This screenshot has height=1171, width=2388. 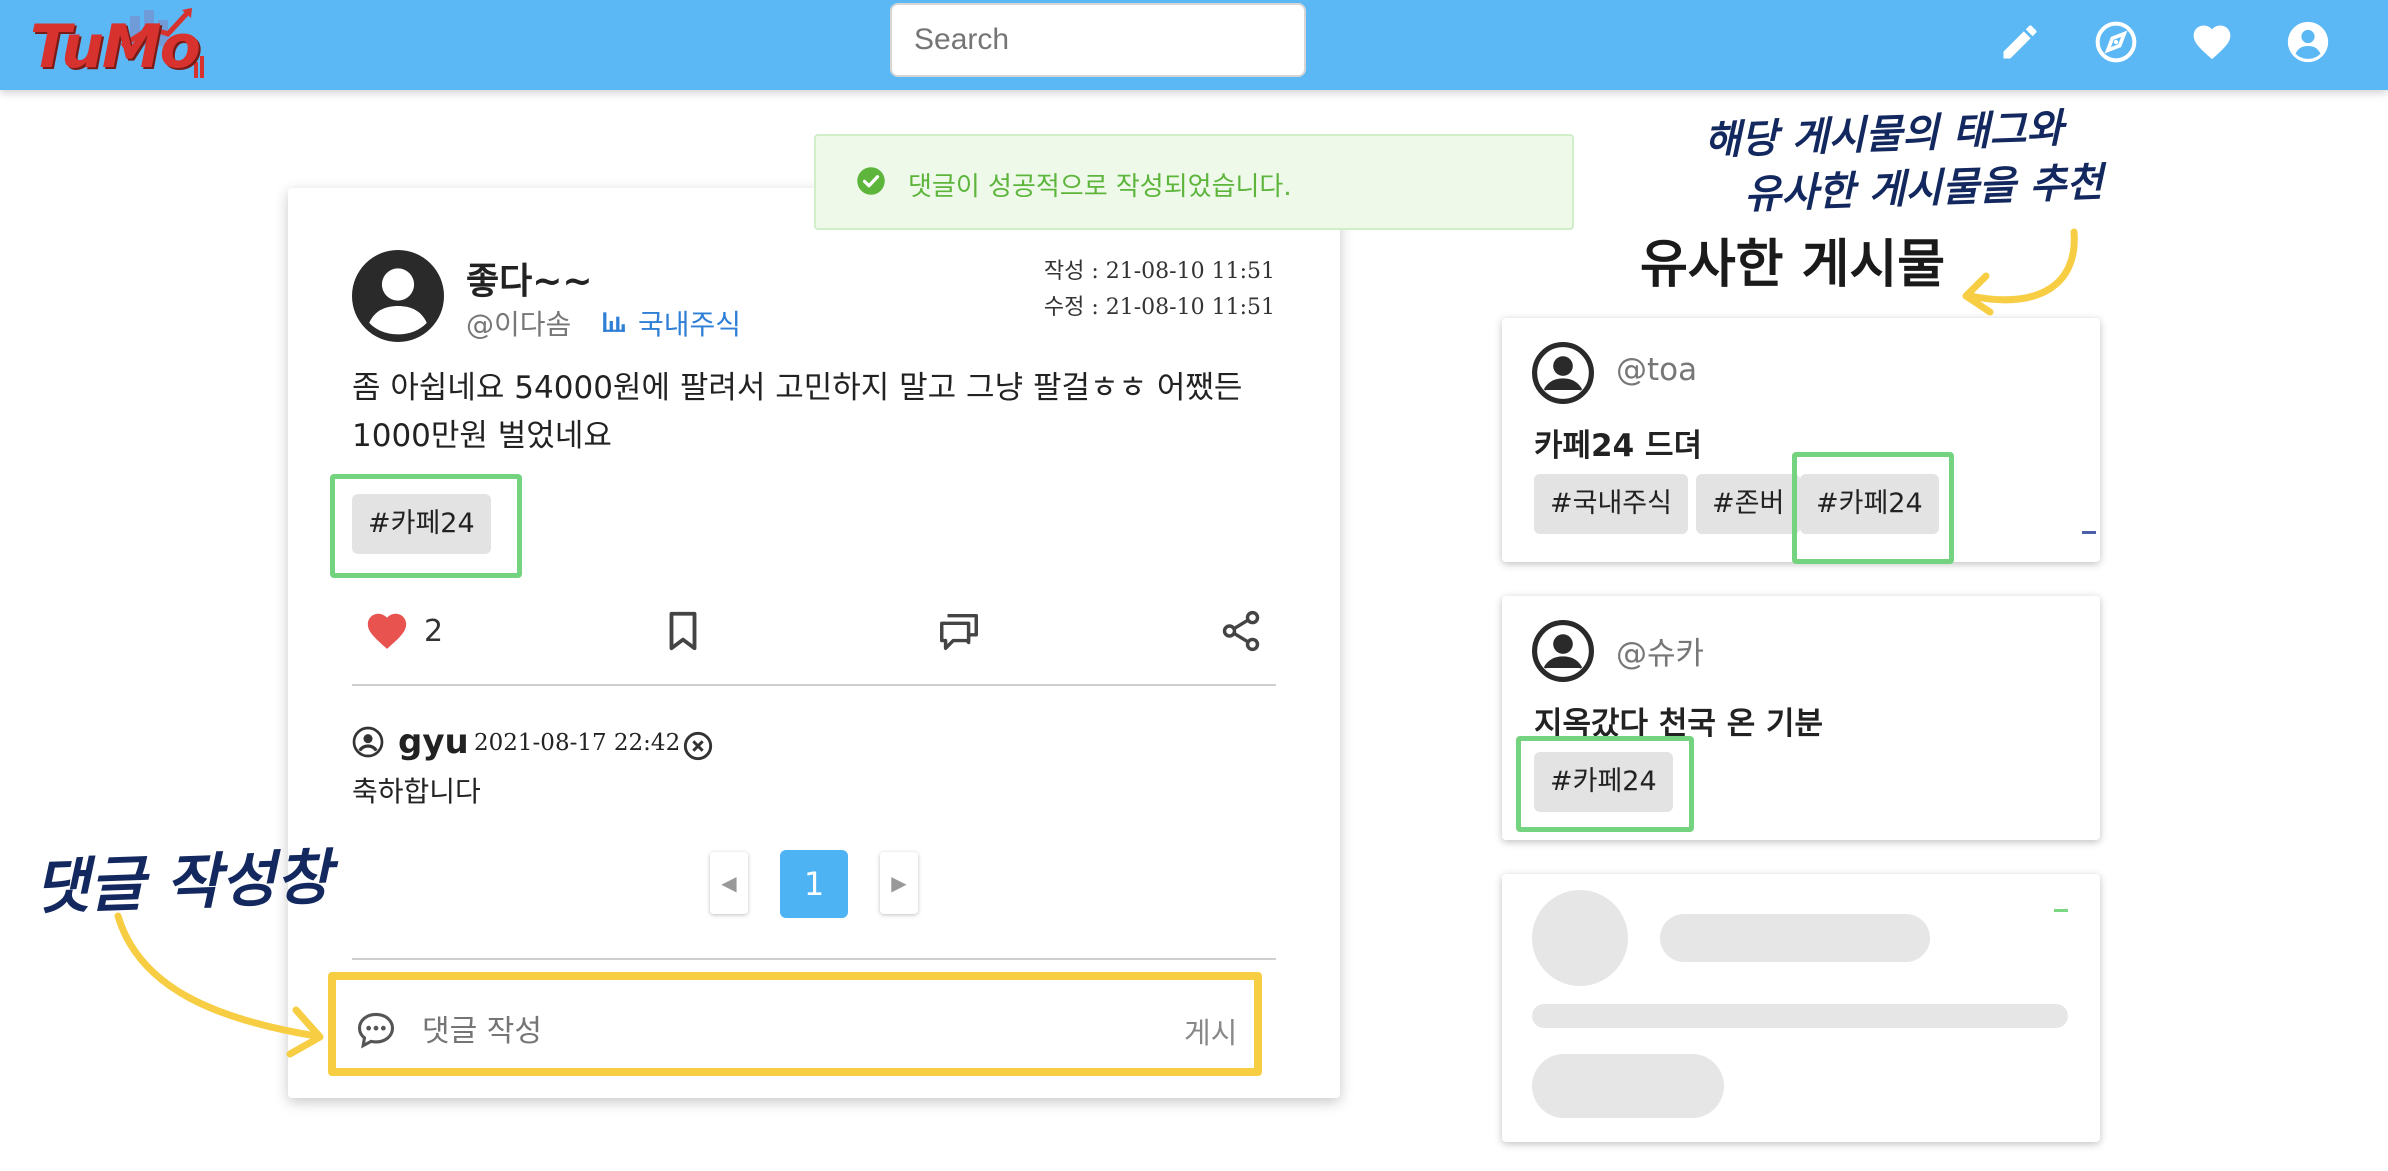 I want to click on author-avatar-icon, so click(x=398, y=296).